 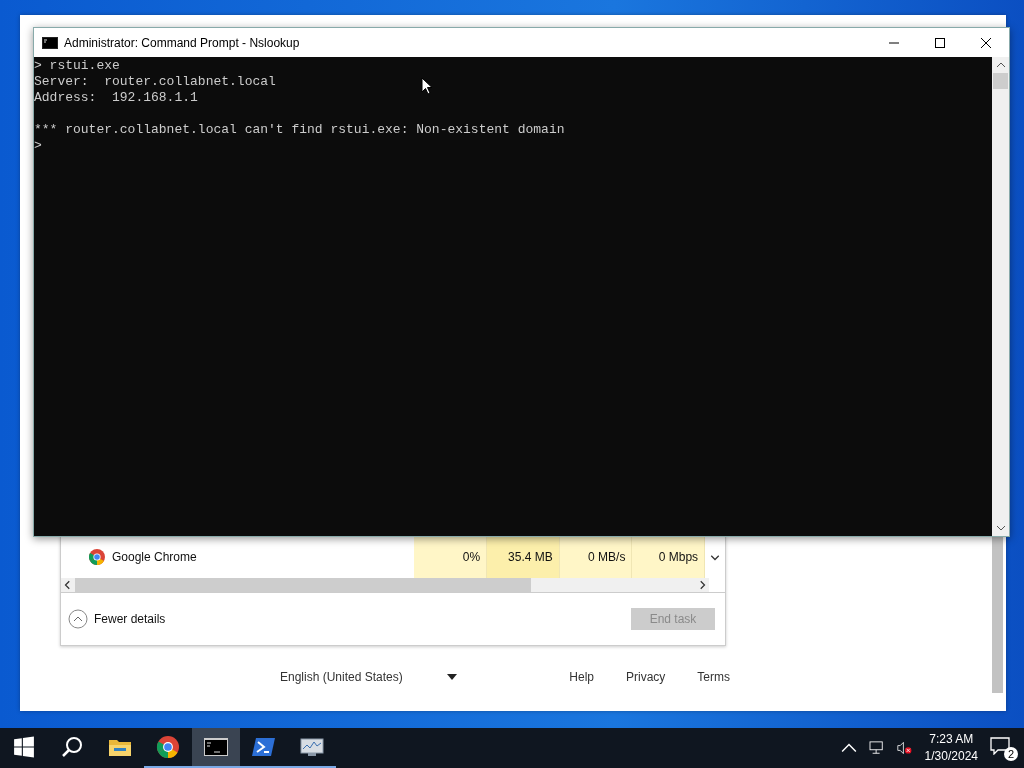 What do you see at coordinates (581, 677) in the screenshot?
I see `footer-link: Help` at bounding box center [581, 677].